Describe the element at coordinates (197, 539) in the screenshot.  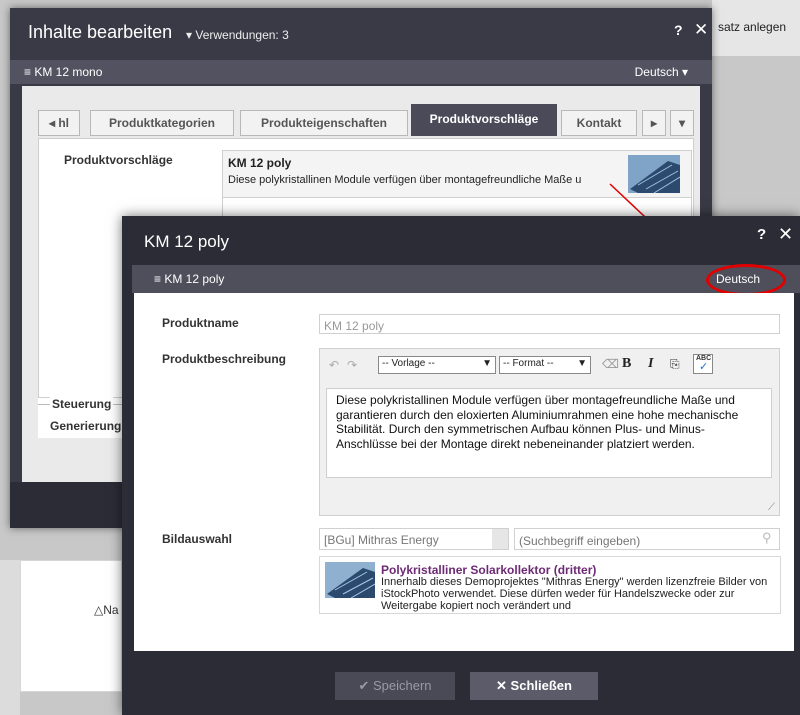
I see `image-selection-label: Bildauswahl` at that location.